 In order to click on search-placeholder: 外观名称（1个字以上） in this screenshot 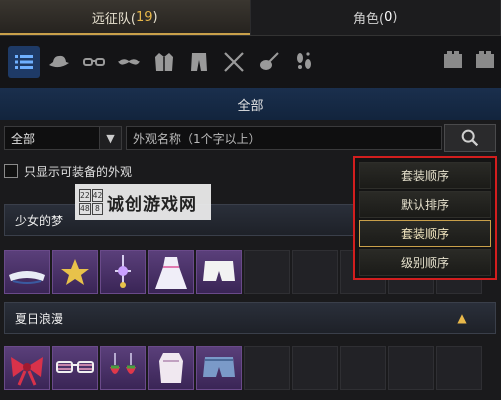, I will do `click(197, 138)`.